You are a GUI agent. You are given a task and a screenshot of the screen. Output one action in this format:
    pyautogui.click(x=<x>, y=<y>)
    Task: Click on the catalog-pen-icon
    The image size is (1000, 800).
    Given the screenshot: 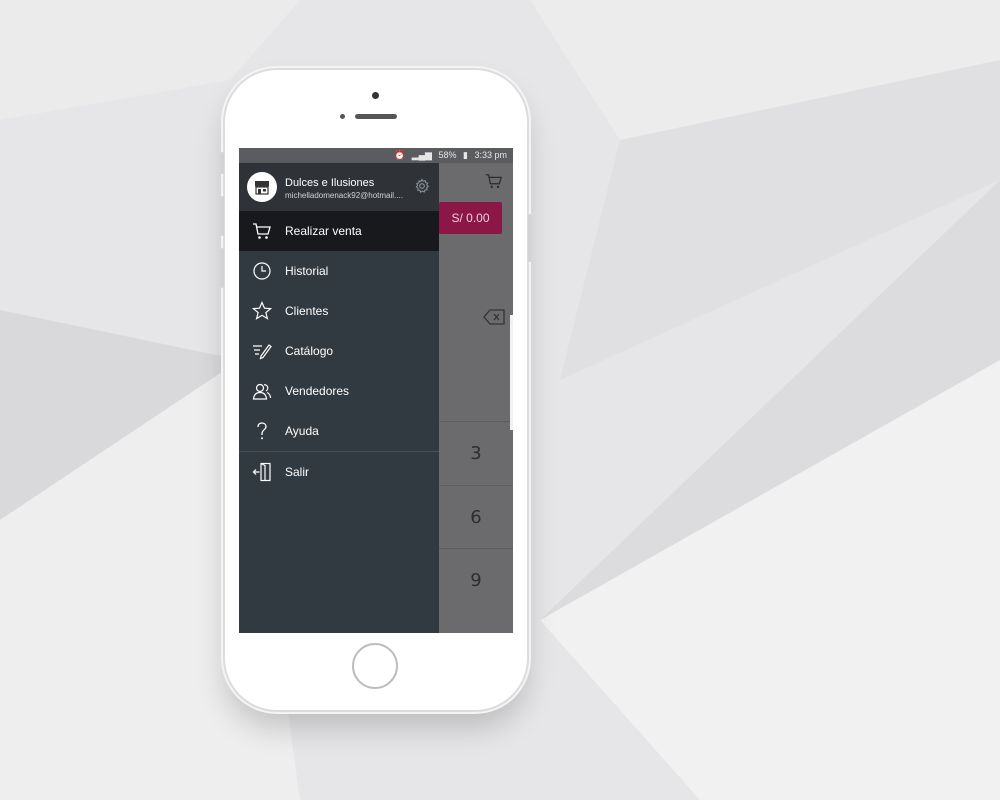 What is the action you would take?
    pyautogui.click(x=262, y=352)
    